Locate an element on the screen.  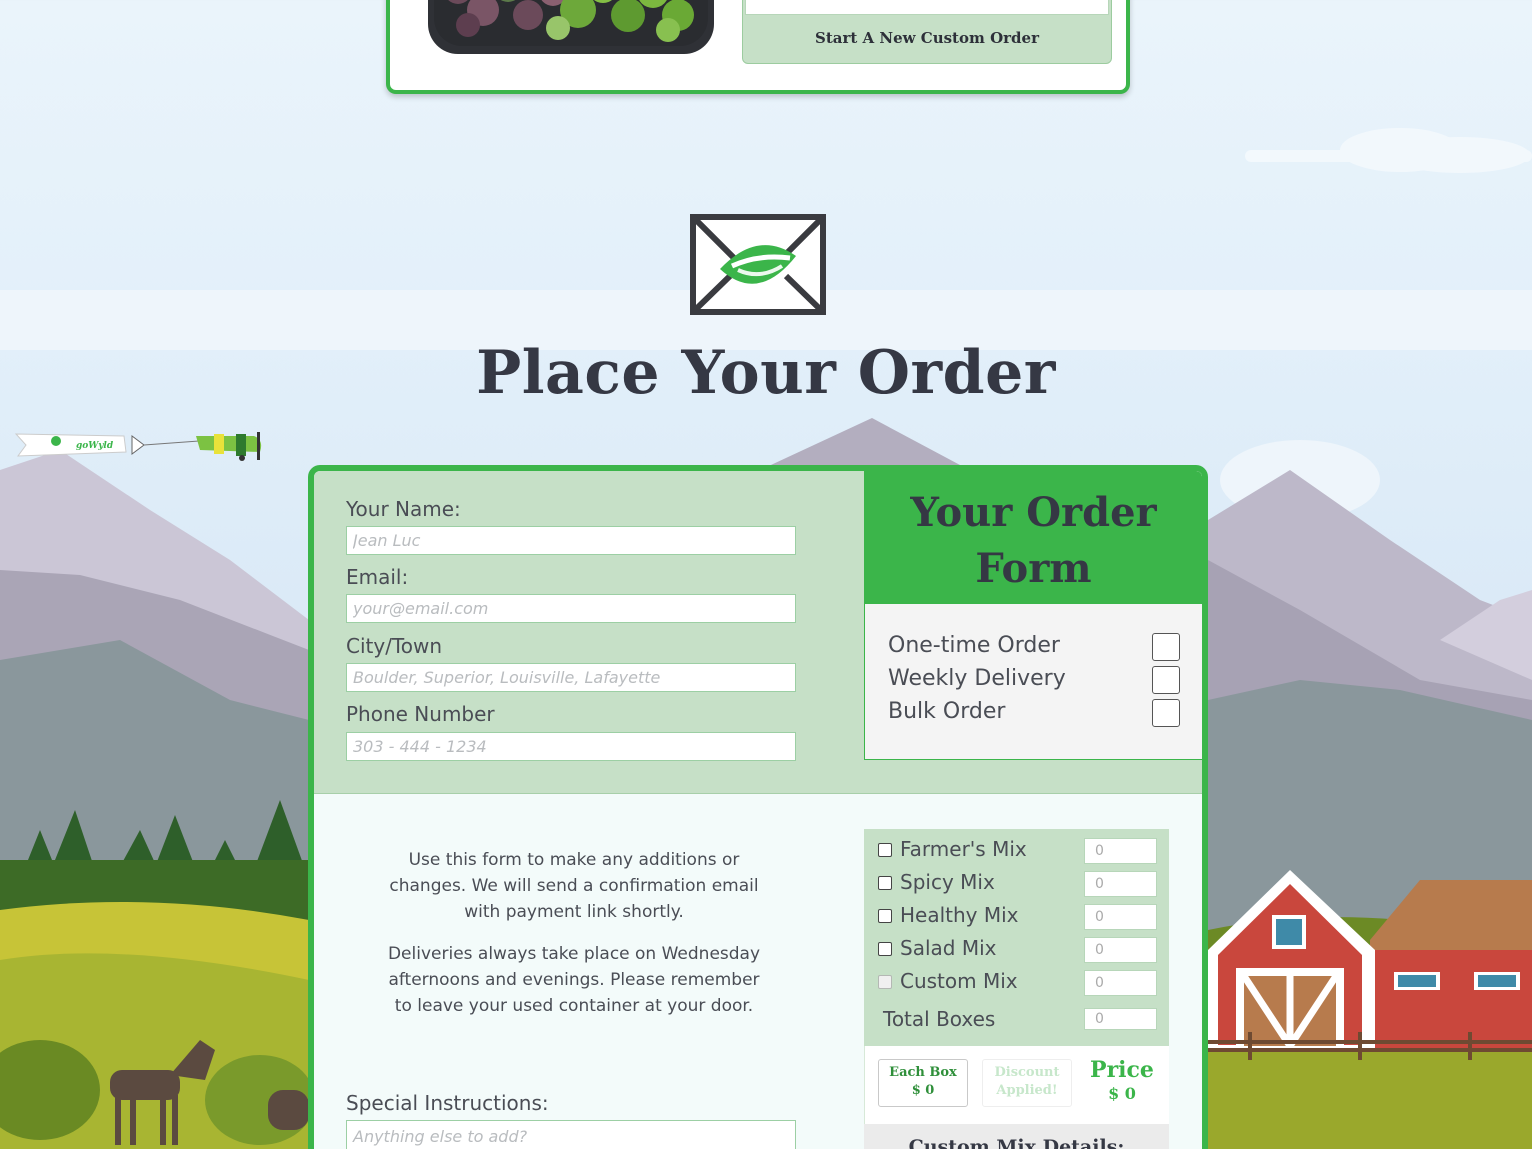
special-instructions-label: Special Instructions: is located at coordinates (447, 1103).